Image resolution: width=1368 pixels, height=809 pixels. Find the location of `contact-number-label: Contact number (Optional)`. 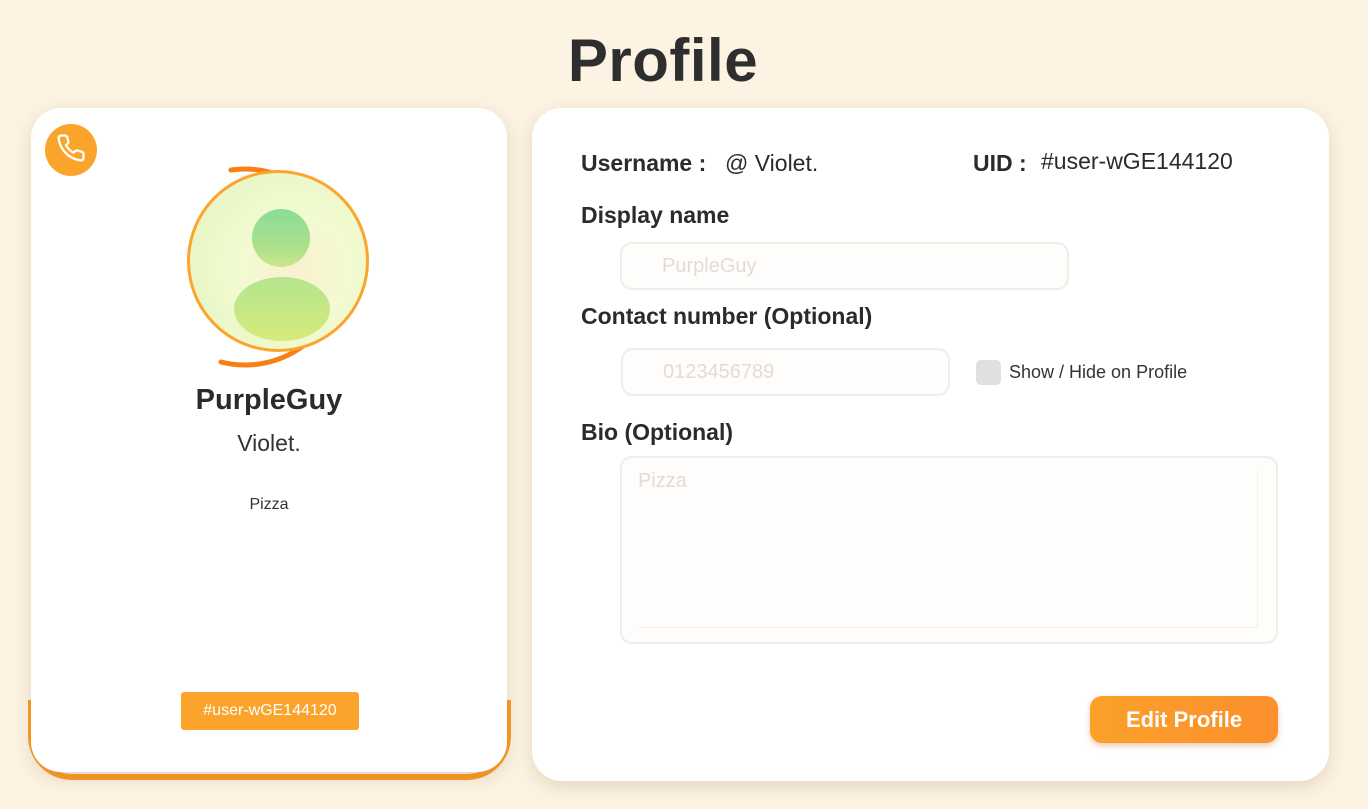

contact-number-label: Contact number (Optional) is located at coordinates (727, 316).